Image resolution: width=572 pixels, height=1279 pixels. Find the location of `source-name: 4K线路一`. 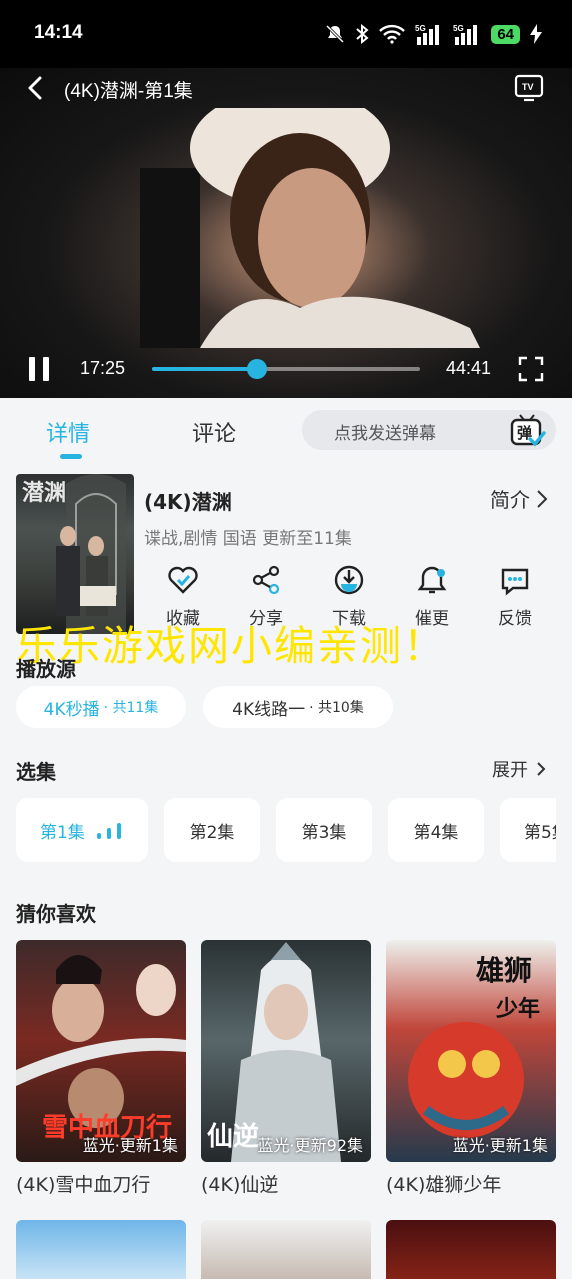

source-name: 4K线路一 is located at coordinates (269, 709).